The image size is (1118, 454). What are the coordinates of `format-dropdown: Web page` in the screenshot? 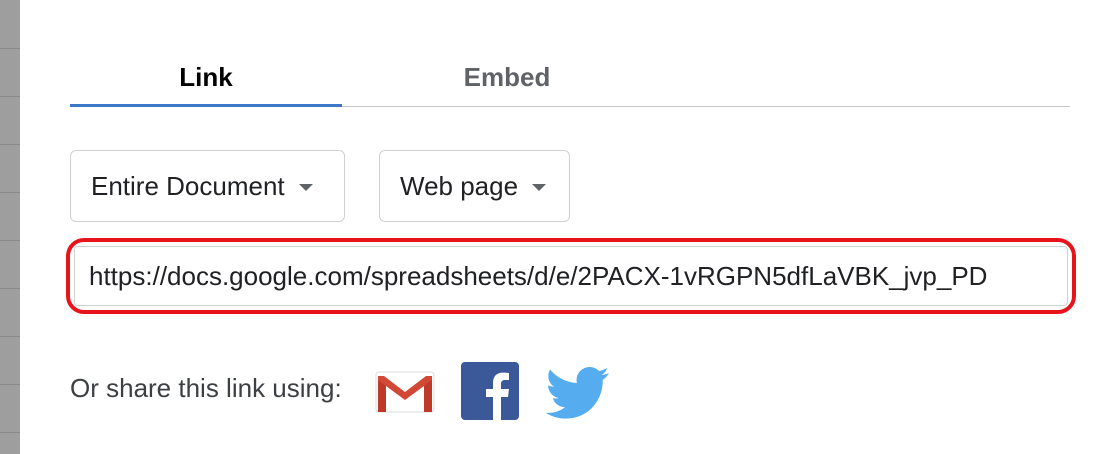 It's located at (474, 186).